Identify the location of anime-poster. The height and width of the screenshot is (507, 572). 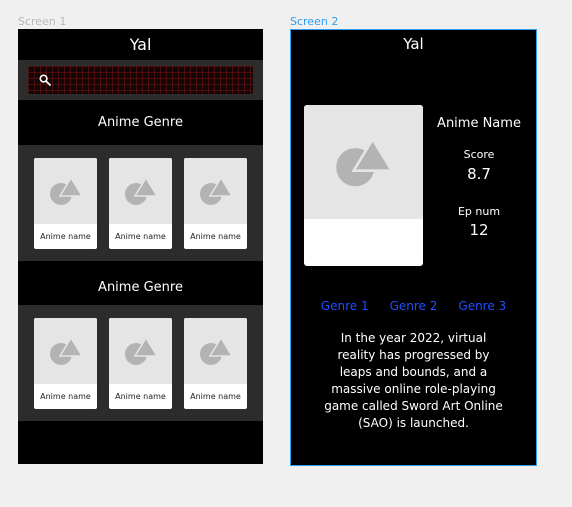
(363, 185).